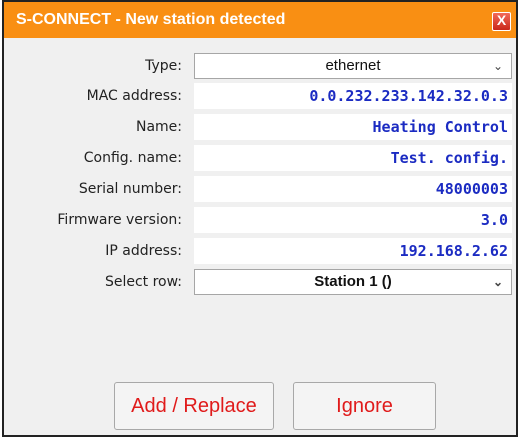 Image resolution: width=520 pixels, height=439 pixels. I want to click on row-name: Name: Heating Control, so click(260, 127).